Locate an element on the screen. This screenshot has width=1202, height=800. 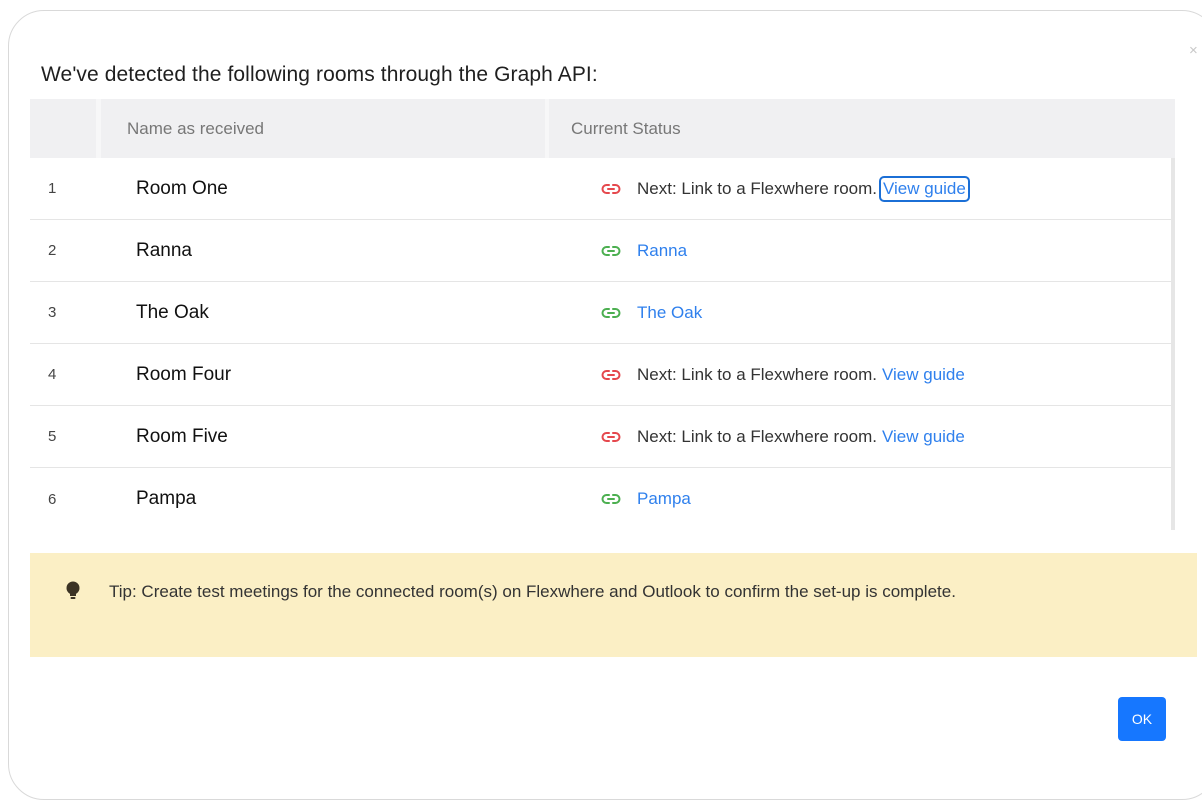
row-number: 3 is located at coordinates (52, 312).